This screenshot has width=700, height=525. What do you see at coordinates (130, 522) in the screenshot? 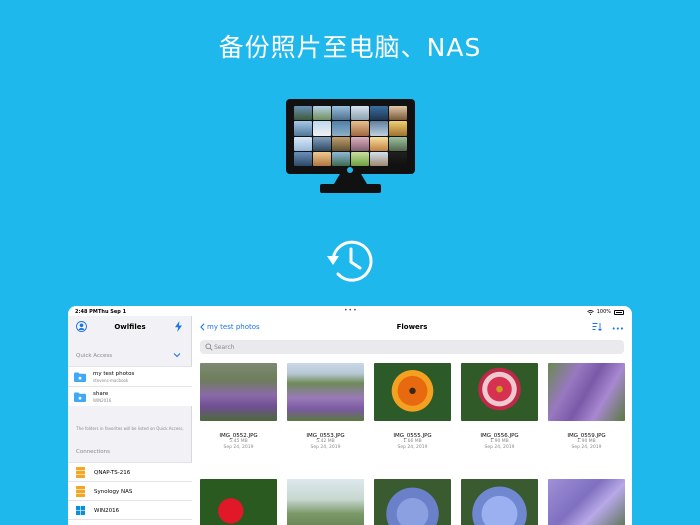
I see `connection-item` at bounding box center [130, 522].